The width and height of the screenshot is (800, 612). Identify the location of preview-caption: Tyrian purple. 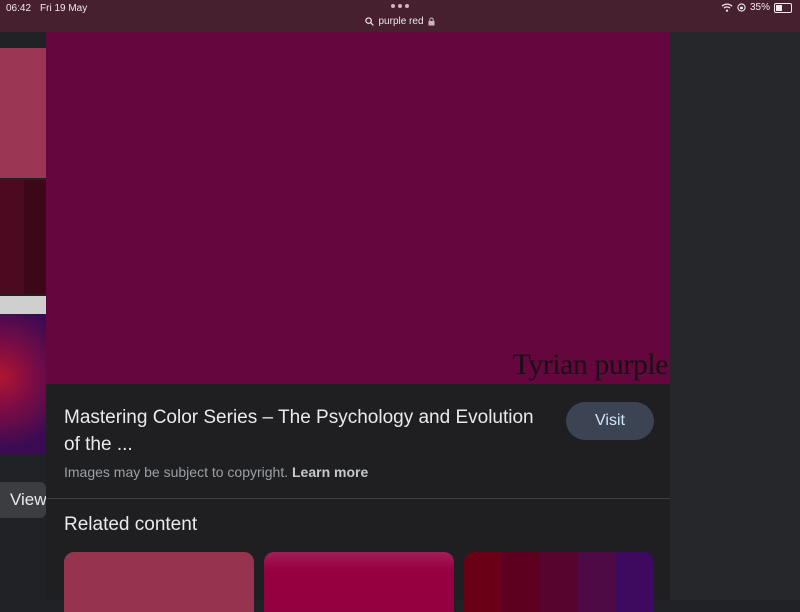
(590, 364).